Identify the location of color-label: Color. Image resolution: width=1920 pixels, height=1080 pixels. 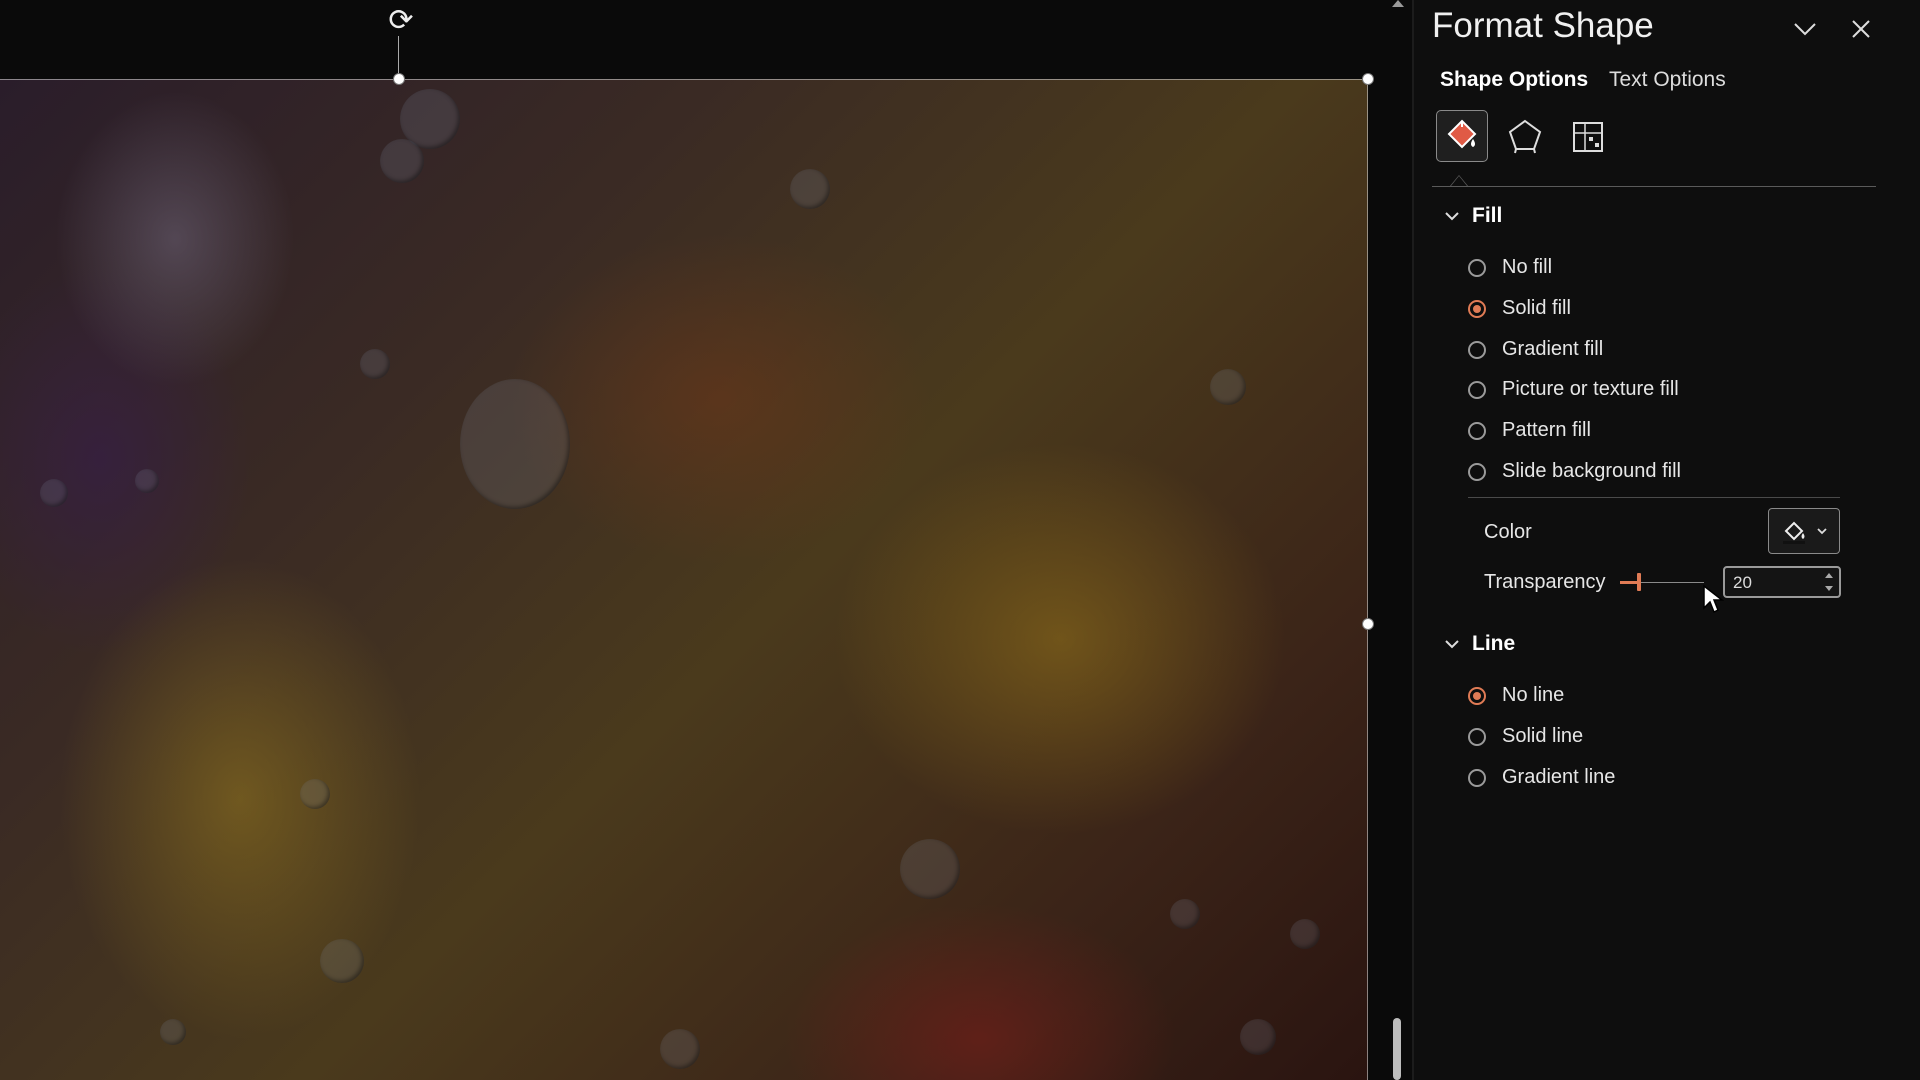
(1508, 532).